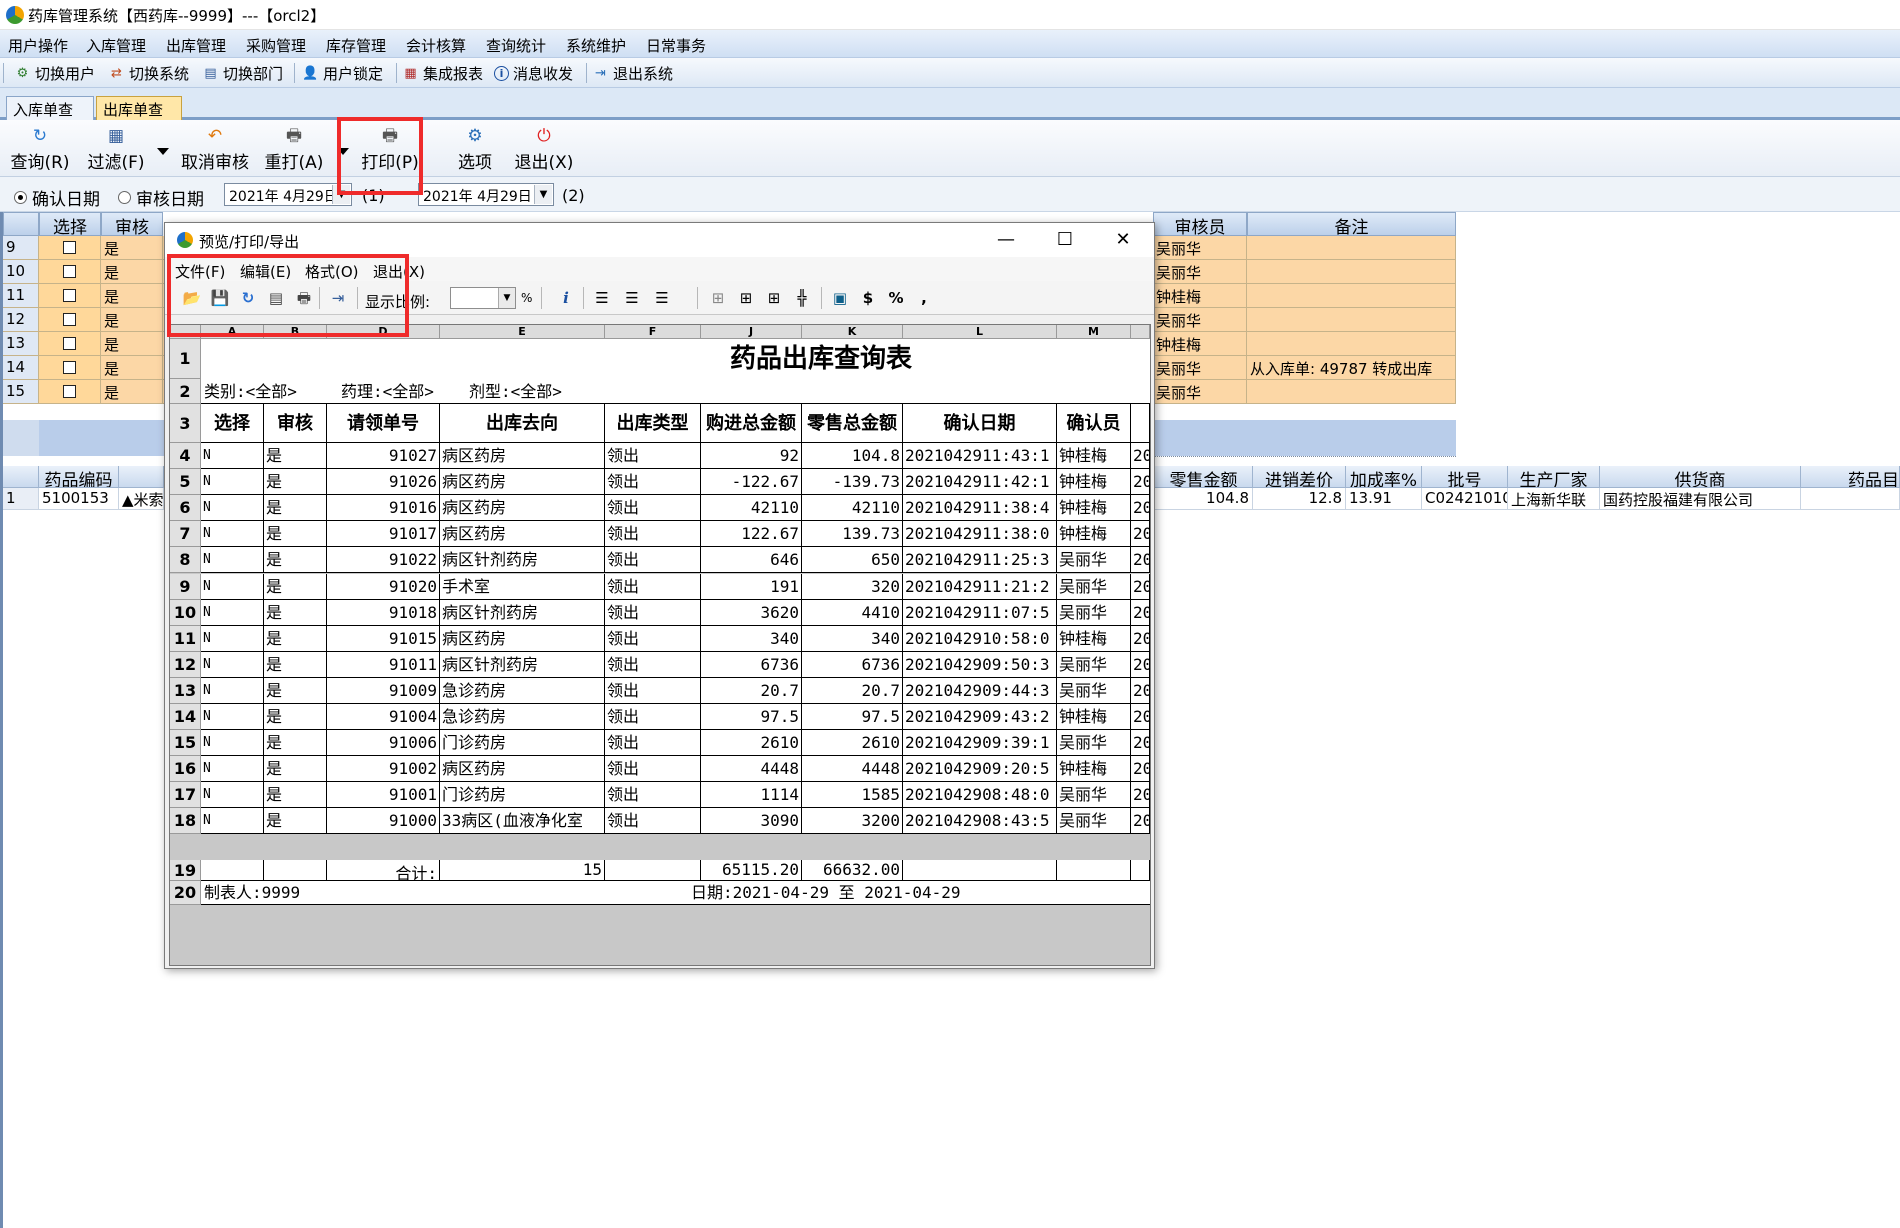 This screenshot has height=1228, width=1900. I want to click on filter-button: ▦ 过滤(F), so click(116, 149).